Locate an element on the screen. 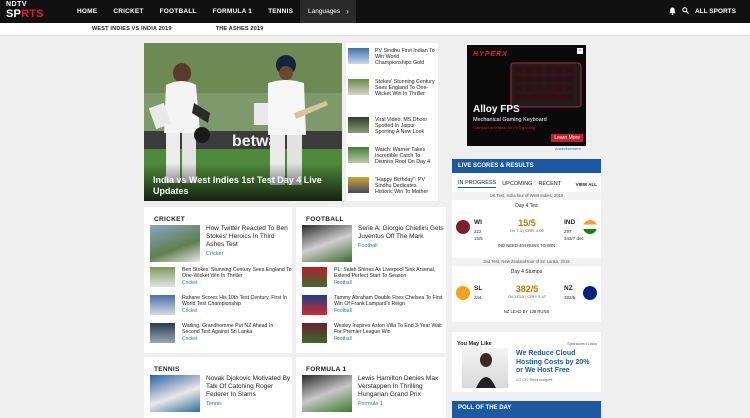 This screenshot has width=750, height=418. search-icon is located at coordinates (685, 11).